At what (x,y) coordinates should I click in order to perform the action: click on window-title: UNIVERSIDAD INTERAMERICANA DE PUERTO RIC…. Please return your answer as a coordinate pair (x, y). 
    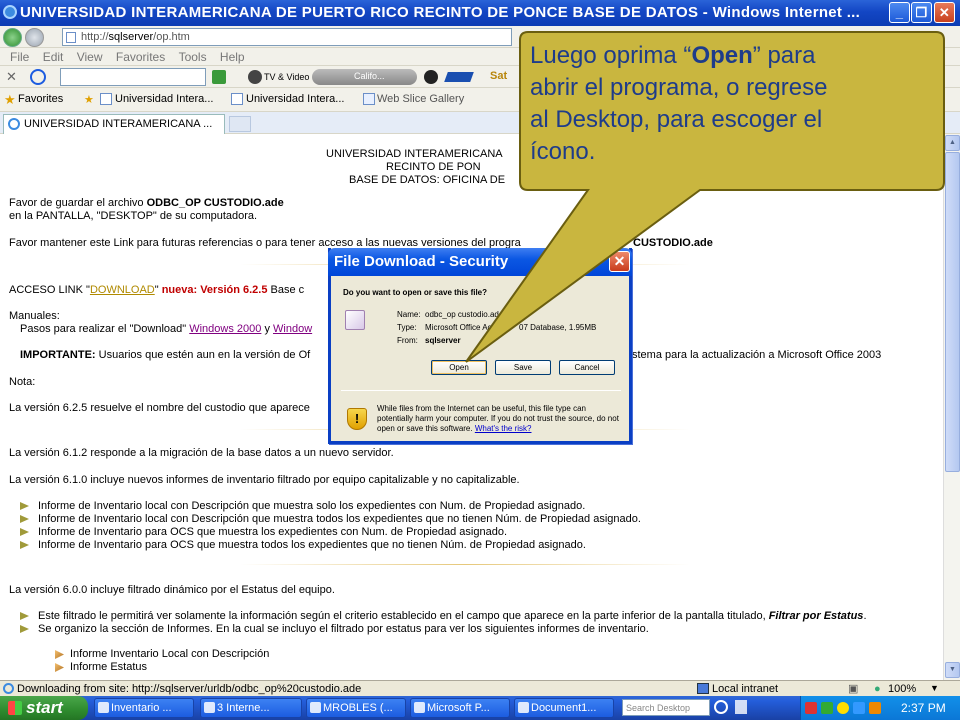
    Looking at the image, I should click on (440, 12).